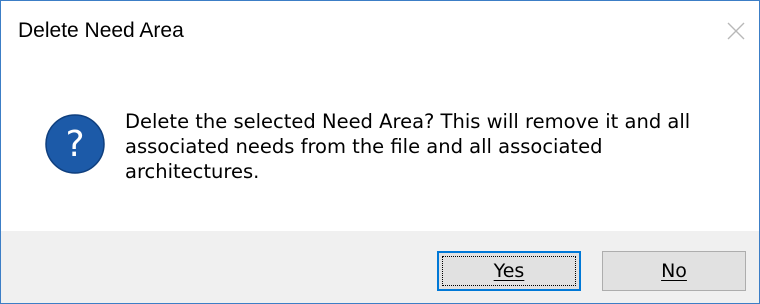 This screenshot has height=304, width=760. I want to click on no-button-label: No, so click(674, 271).